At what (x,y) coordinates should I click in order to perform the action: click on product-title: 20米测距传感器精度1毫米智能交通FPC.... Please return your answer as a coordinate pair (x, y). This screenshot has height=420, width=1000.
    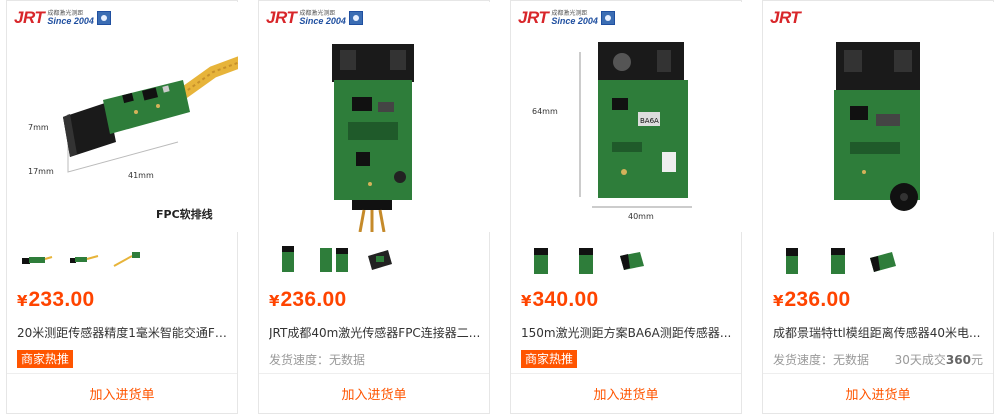
    Looking at the image, I should click on (123, 332).